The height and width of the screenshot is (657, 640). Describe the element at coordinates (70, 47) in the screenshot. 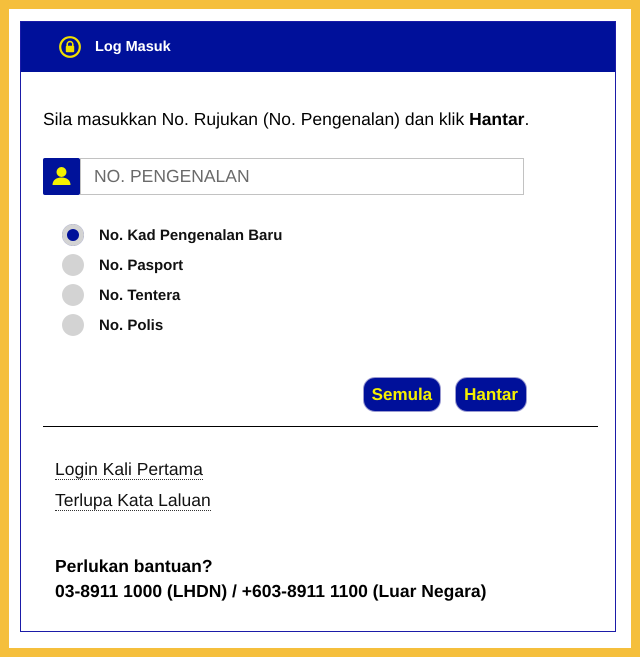

I see `padlock-icon` at that location.